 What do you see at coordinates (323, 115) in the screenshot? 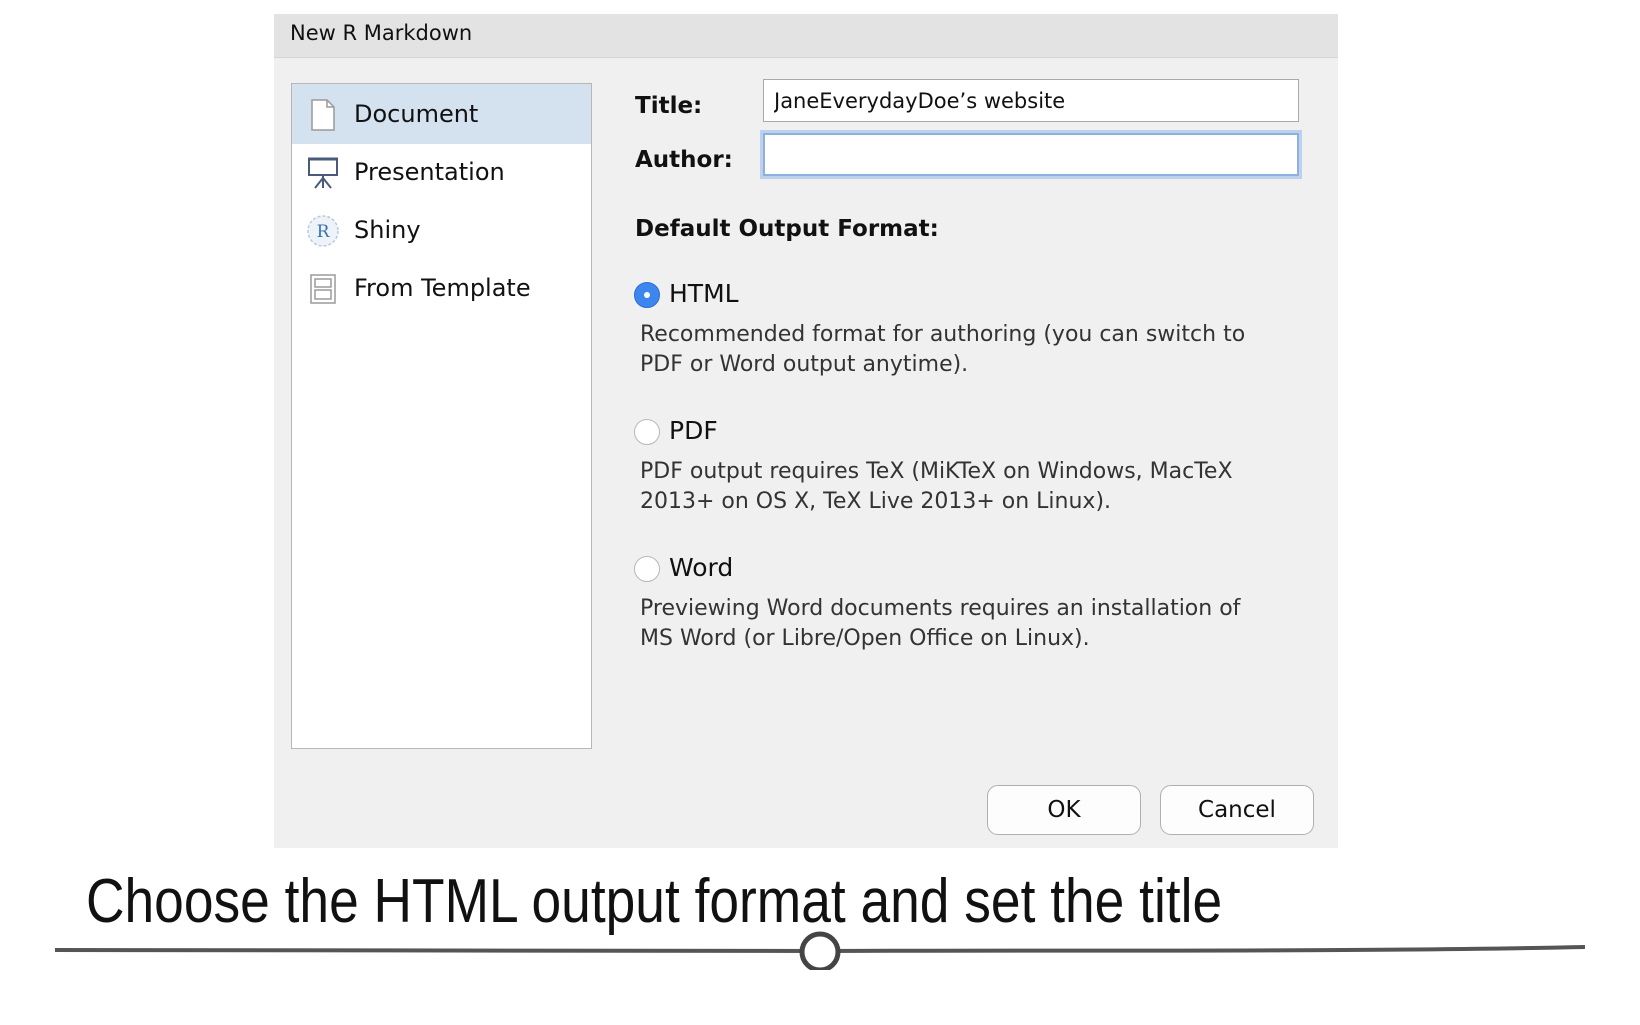
I see `document-icon` at bounding box center [323, 115].